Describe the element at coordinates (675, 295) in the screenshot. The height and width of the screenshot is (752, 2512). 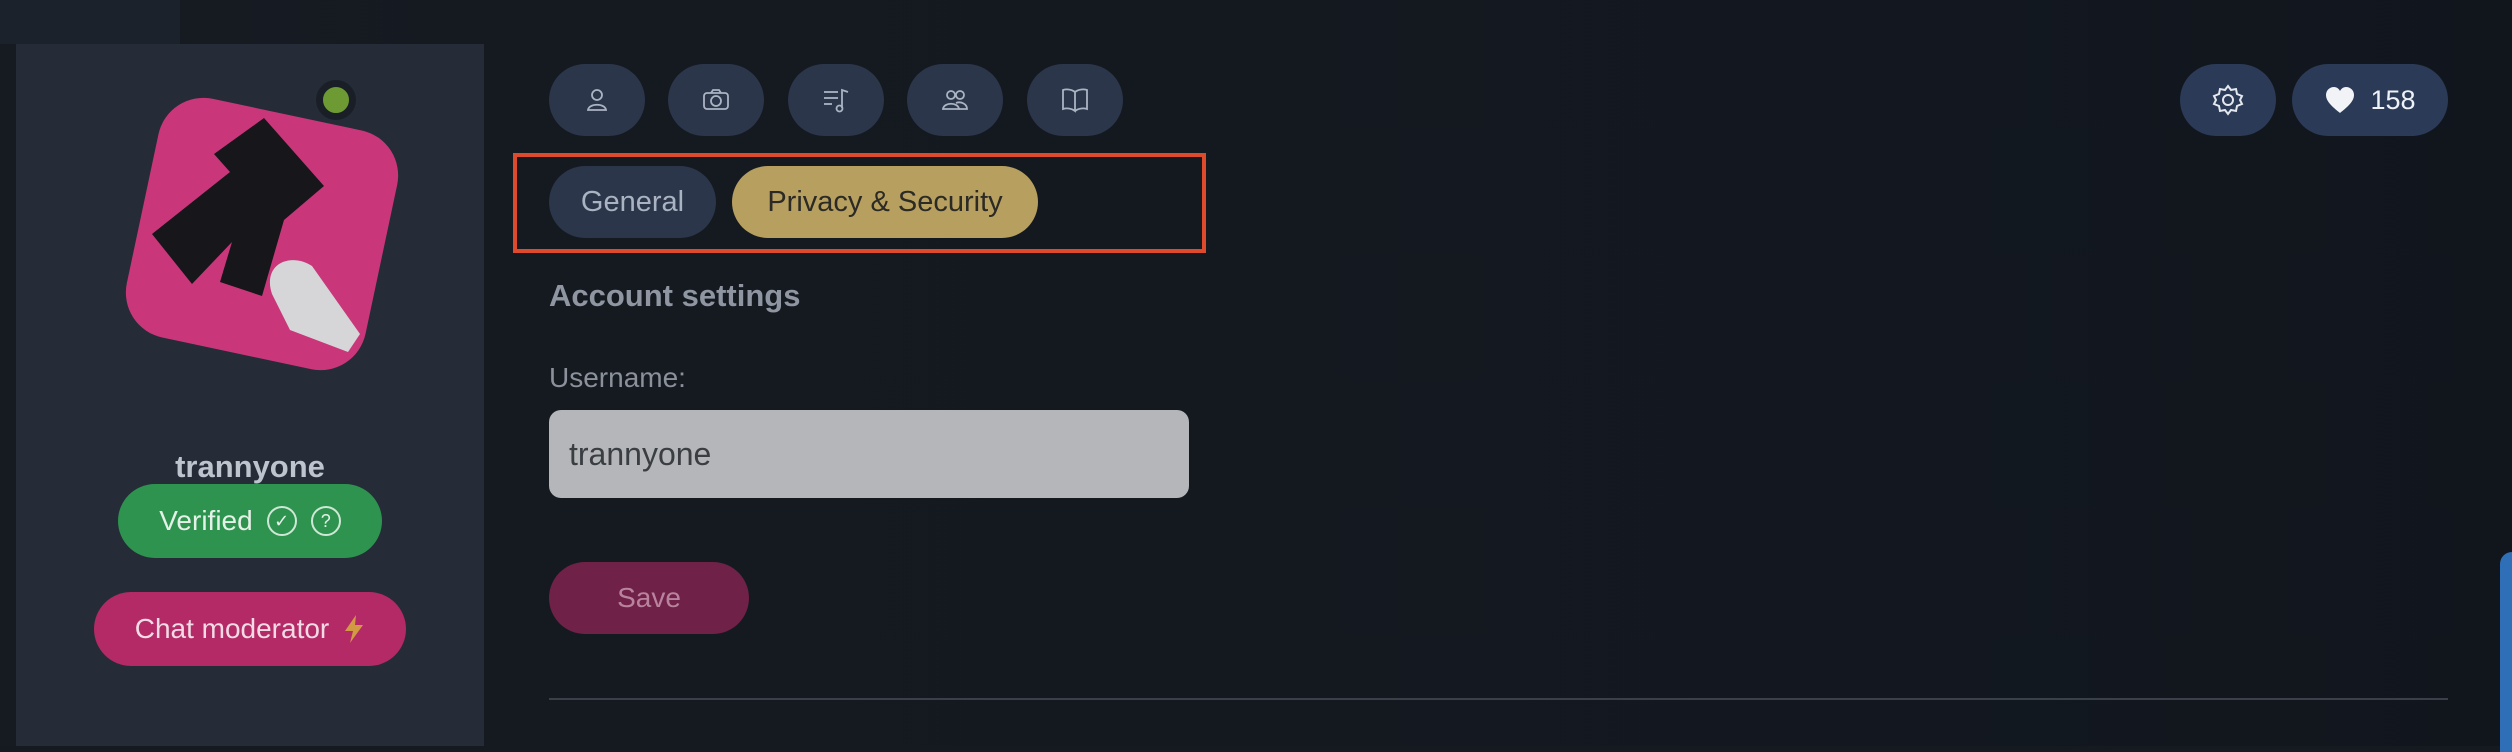
I see `section-title: Account settings` at that location.